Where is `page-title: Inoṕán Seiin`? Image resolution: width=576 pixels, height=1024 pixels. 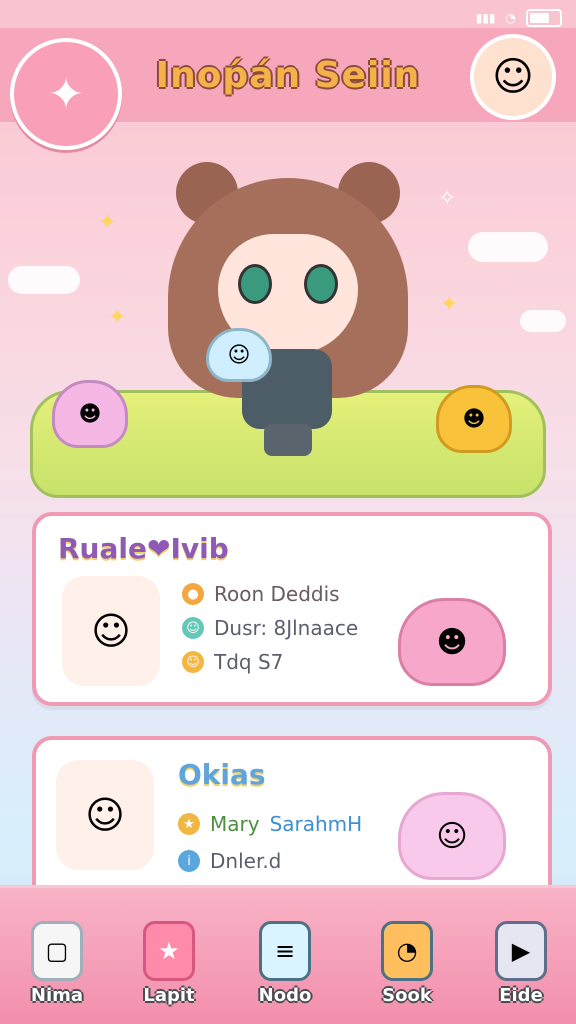
page-title: Inoṕán Seiin is located at coordinates (288, 75).